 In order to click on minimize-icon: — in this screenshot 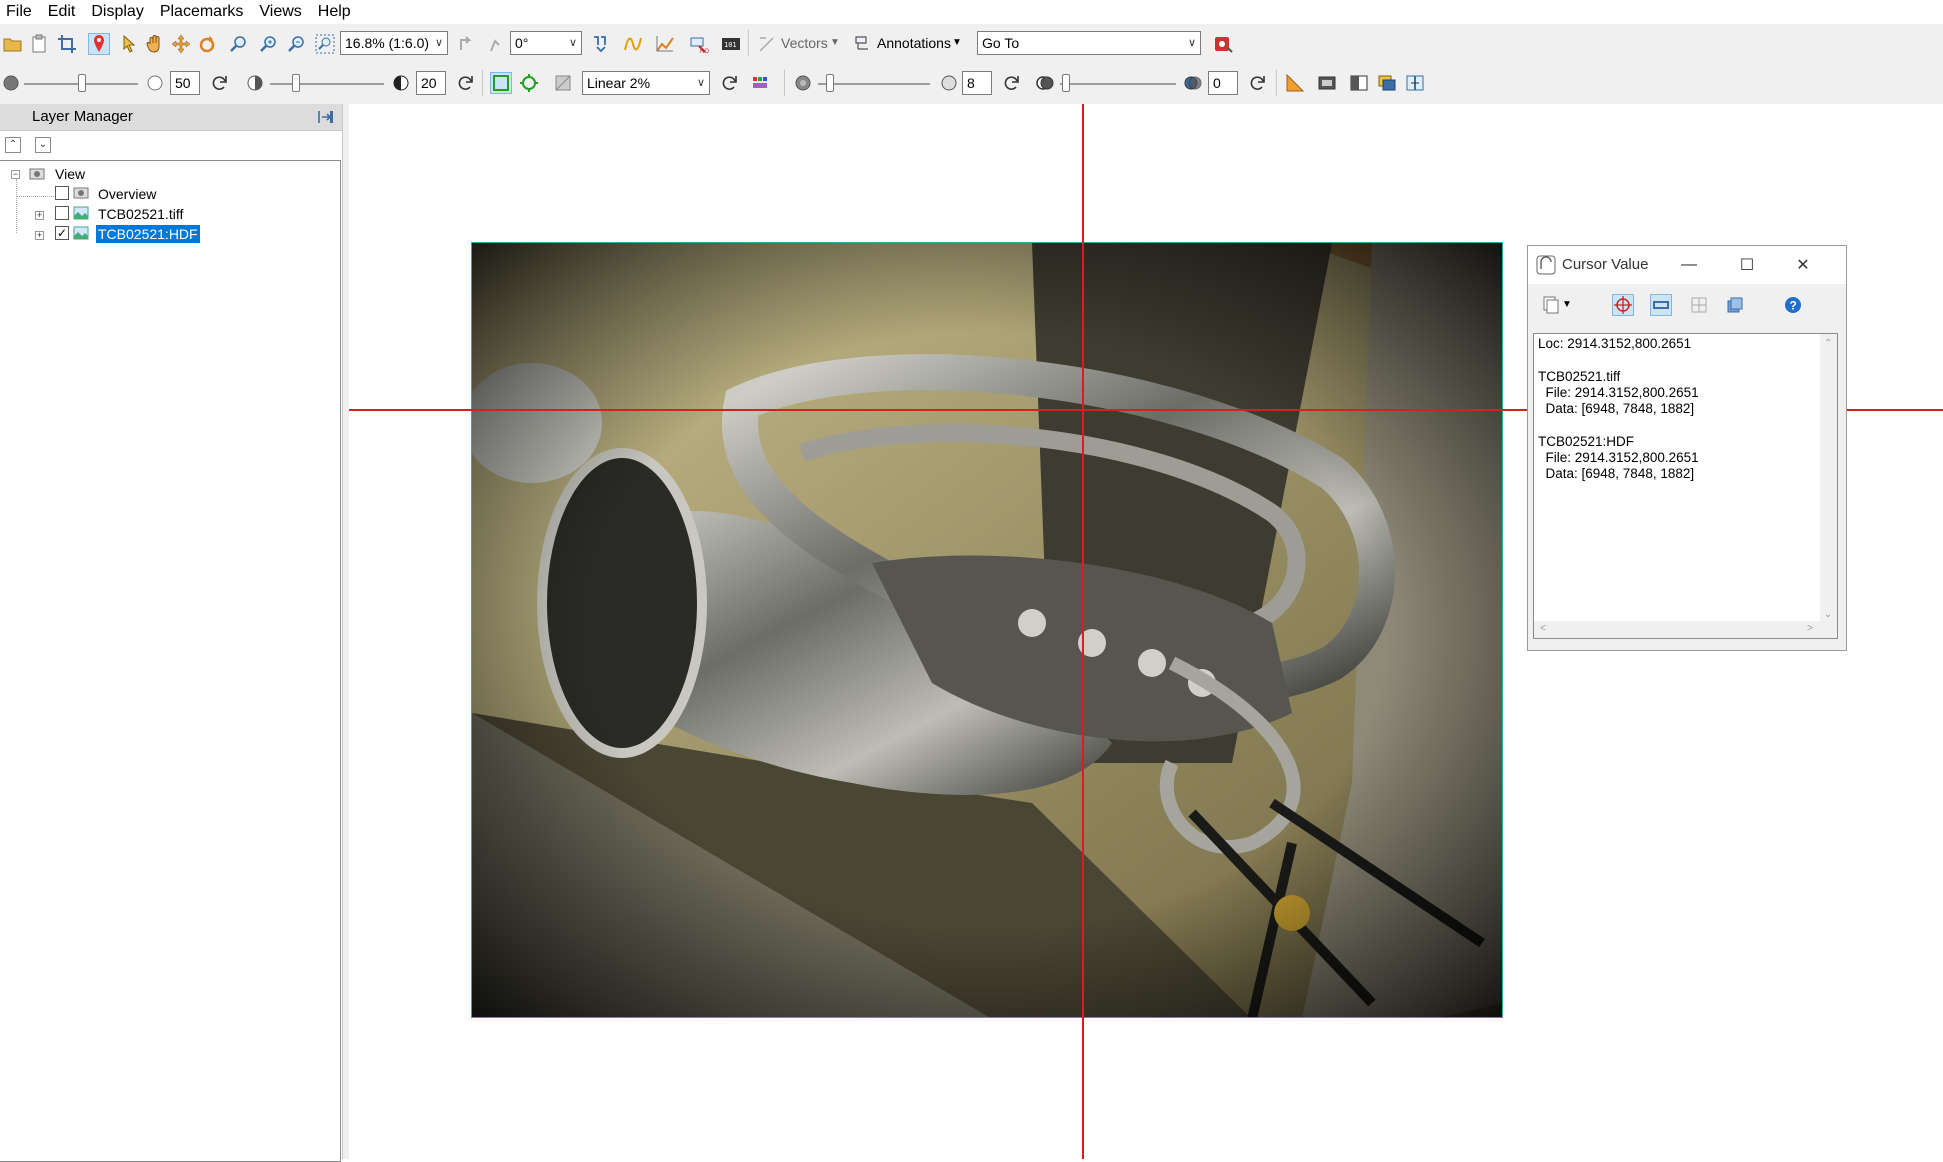, I will do `click(1689, 265)`.